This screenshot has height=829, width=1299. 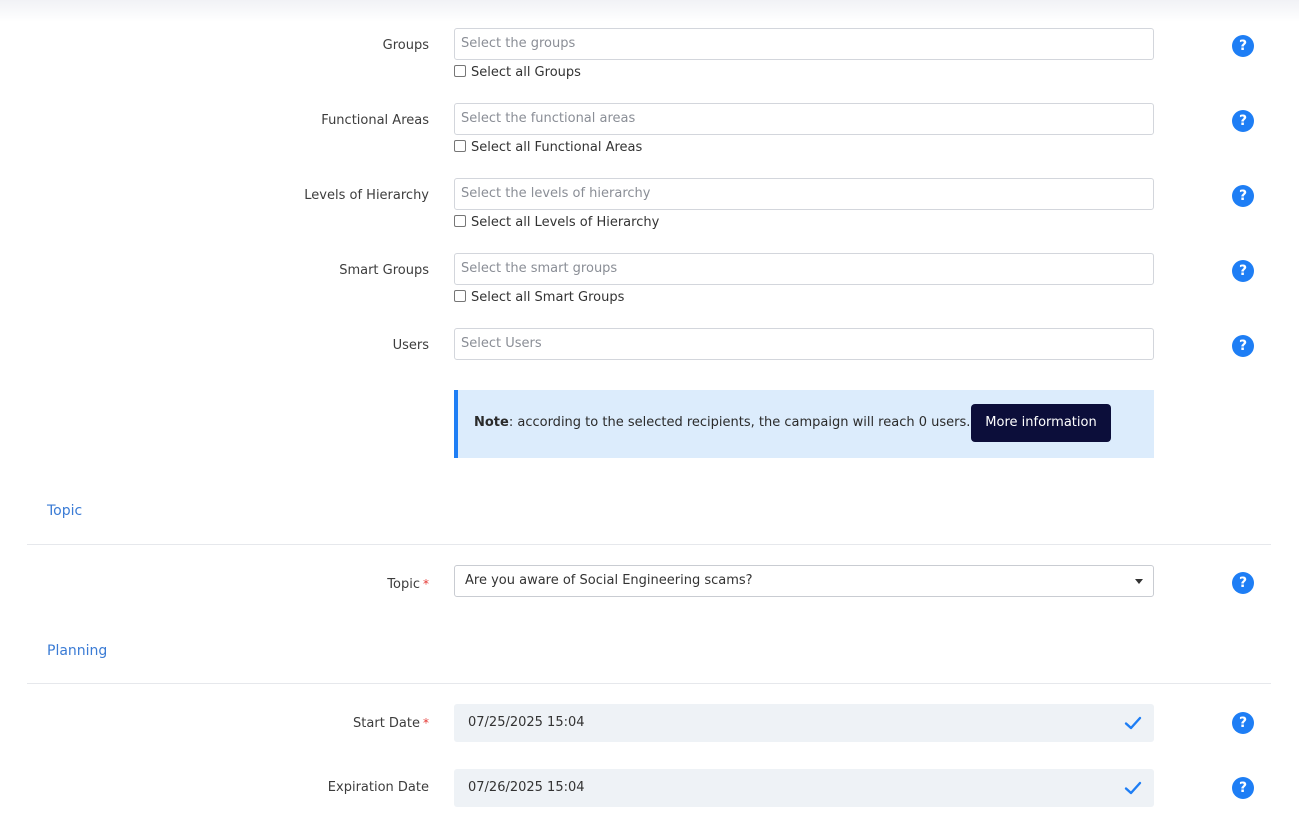 What do you see at coordinates (804, 44) in the screenshot?
I see `groups-input: Select the groups` at bounding box center [804, 44].